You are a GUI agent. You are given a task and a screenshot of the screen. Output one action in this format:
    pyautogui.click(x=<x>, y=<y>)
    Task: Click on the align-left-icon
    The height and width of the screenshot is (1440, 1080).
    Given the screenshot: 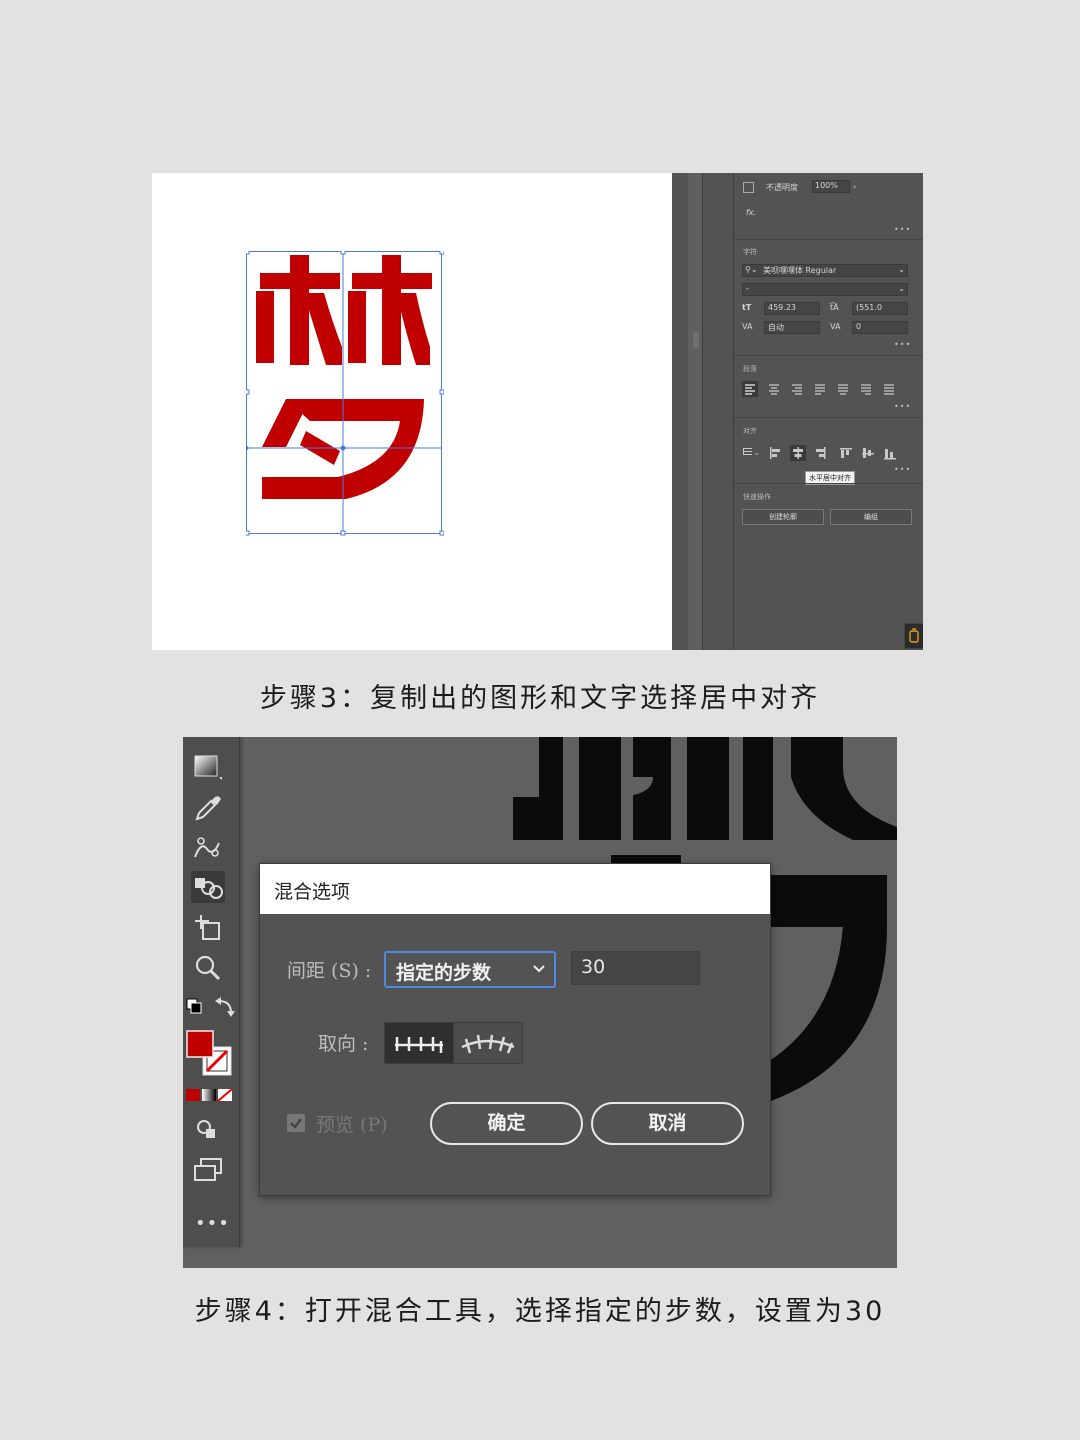 What is the action you would take?
    pyautogui.click(x=750, y=389)
    